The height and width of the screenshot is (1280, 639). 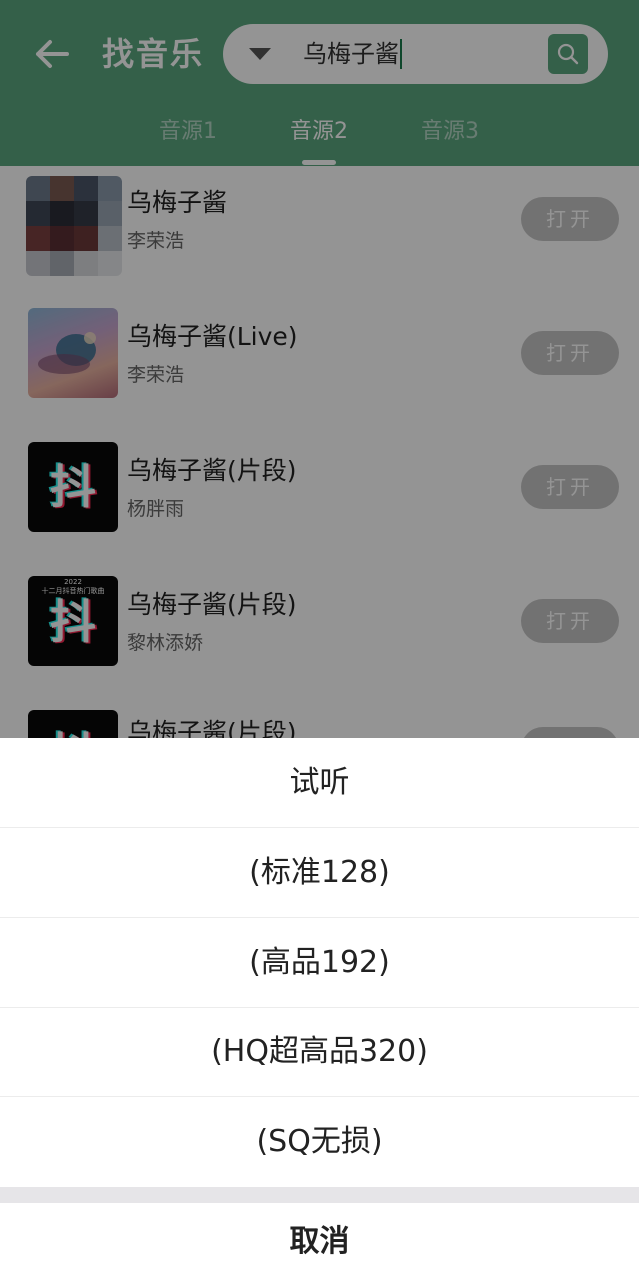 What do you see at coordinates (319, 1142) in the screenshot?
I see `sheet-item-sq-lossless: (SQ无损)` at bounding box center [319, 1142].